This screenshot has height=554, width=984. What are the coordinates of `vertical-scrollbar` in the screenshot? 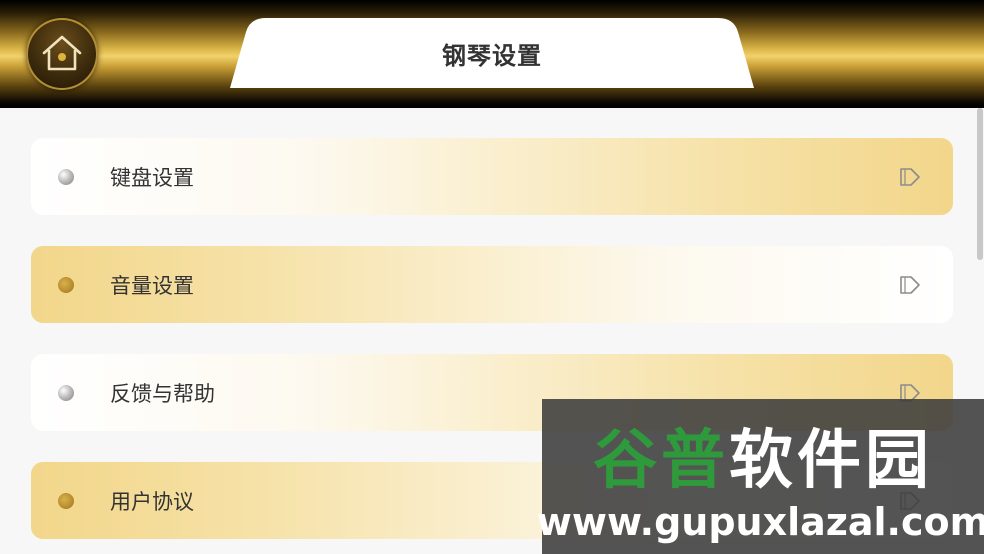 It's located at (980, 184).